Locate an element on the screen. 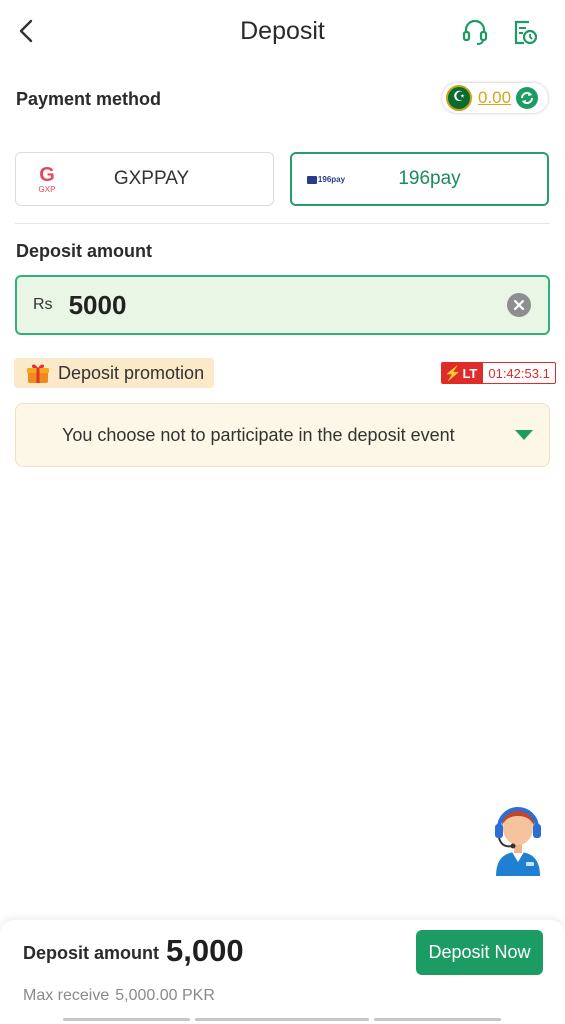 This screenshot has height=1024, width=565. balance-pill: ☪ 0.00 is located at coordinates (495, 98).